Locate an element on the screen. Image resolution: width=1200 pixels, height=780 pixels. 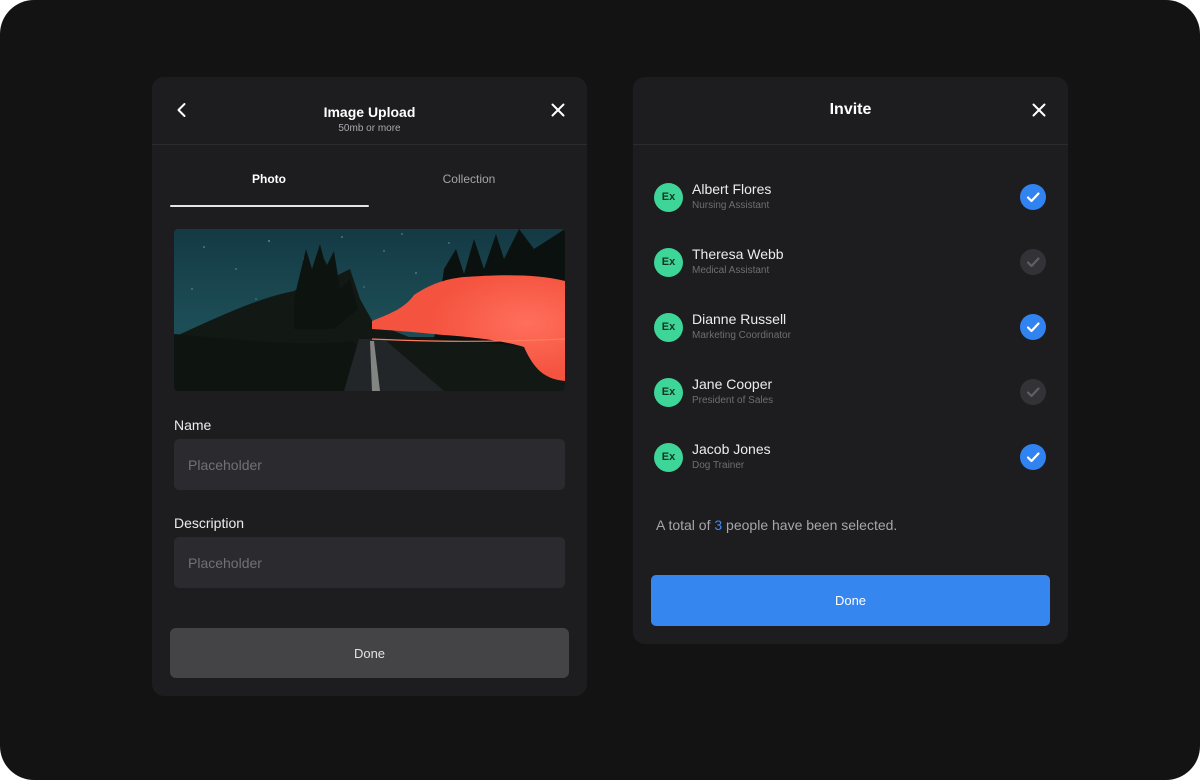
upload-header: Image Upload 50mb or more is located at coordinates (369, 111).